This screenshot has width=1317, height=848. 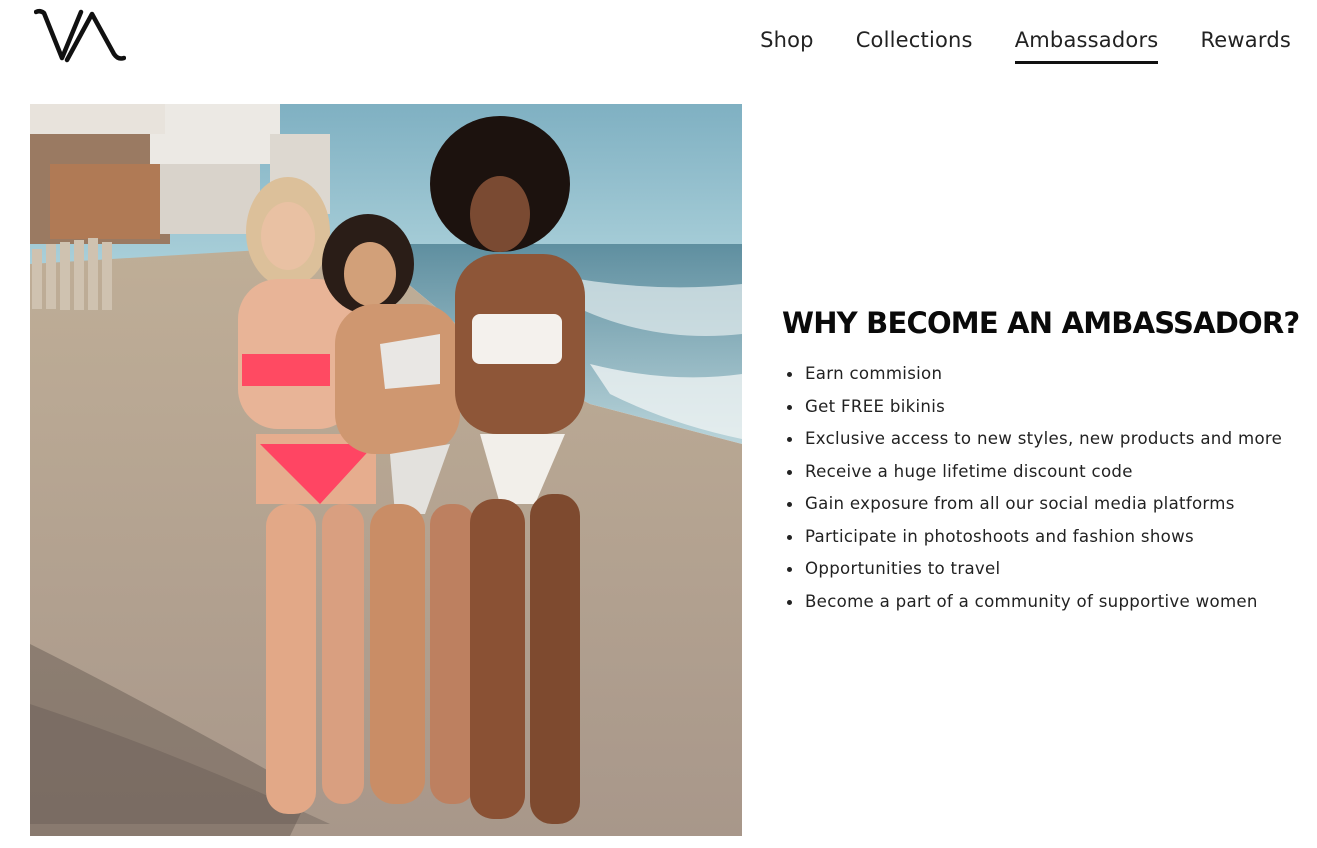 I want to click on list-item: Opportunities to travel, so click(x=1042, y=573).